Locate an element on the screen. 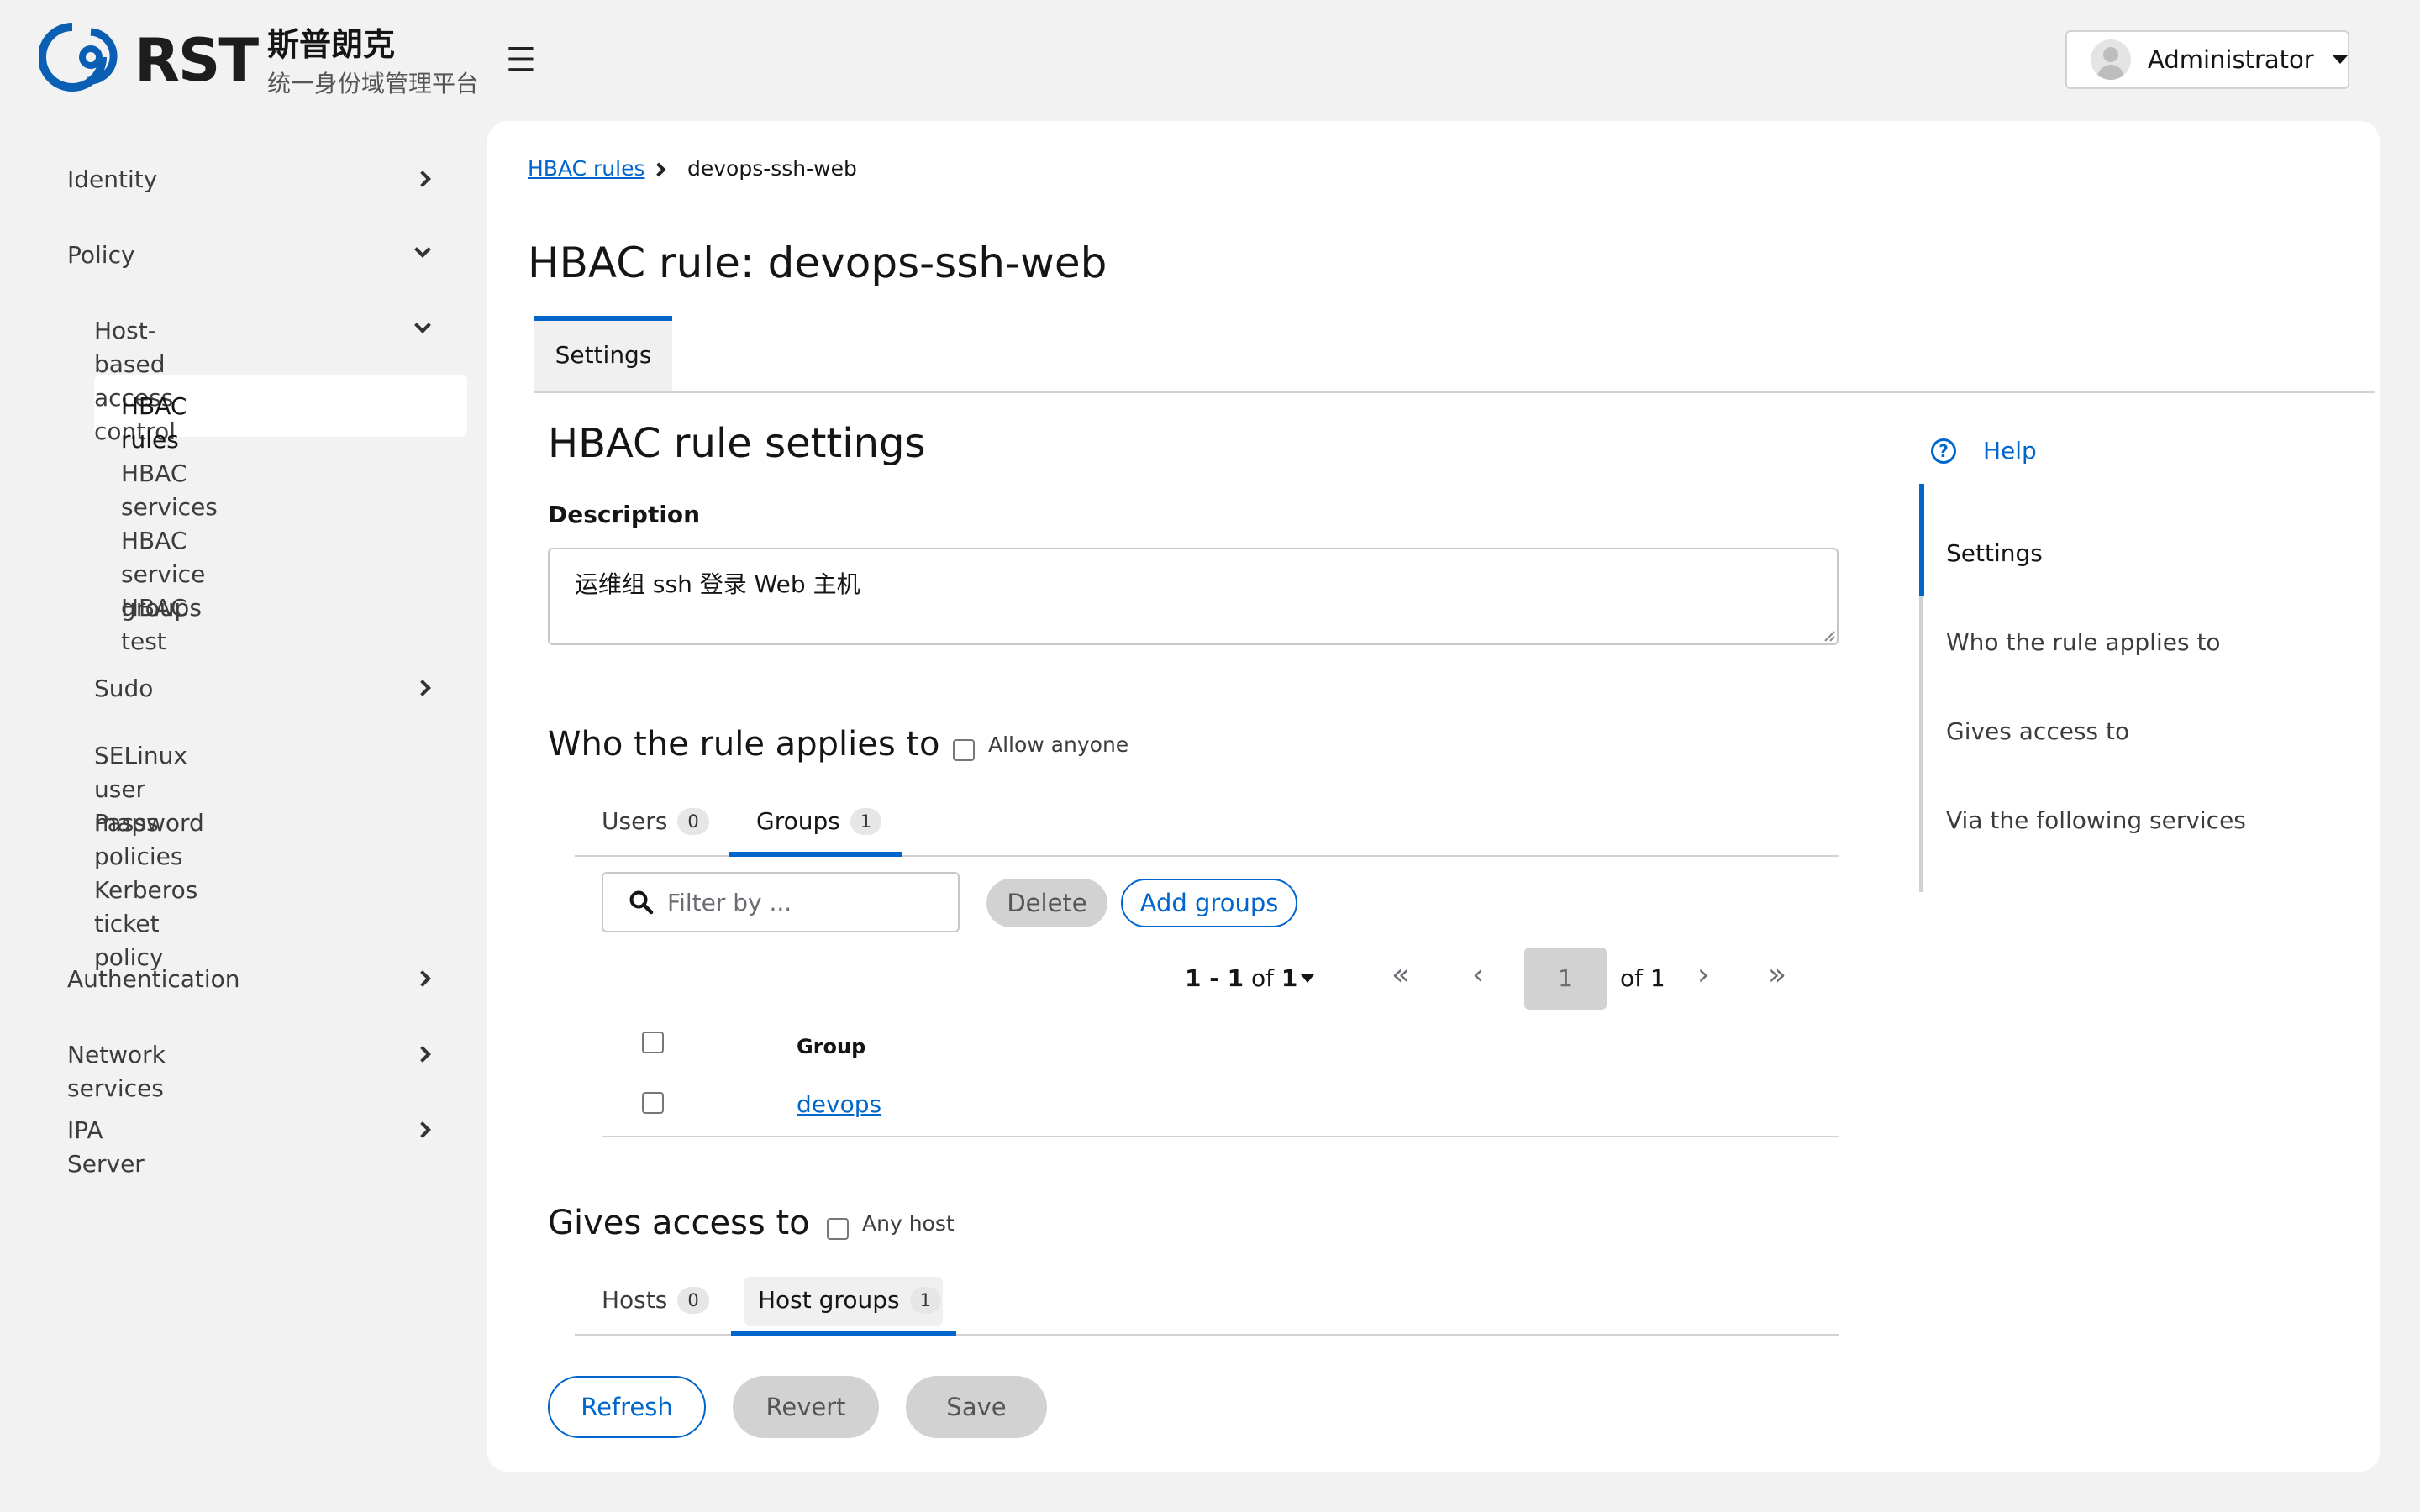  sidebar-item-hbac-rules: HBAC rules is located at coordinates (154, 423).